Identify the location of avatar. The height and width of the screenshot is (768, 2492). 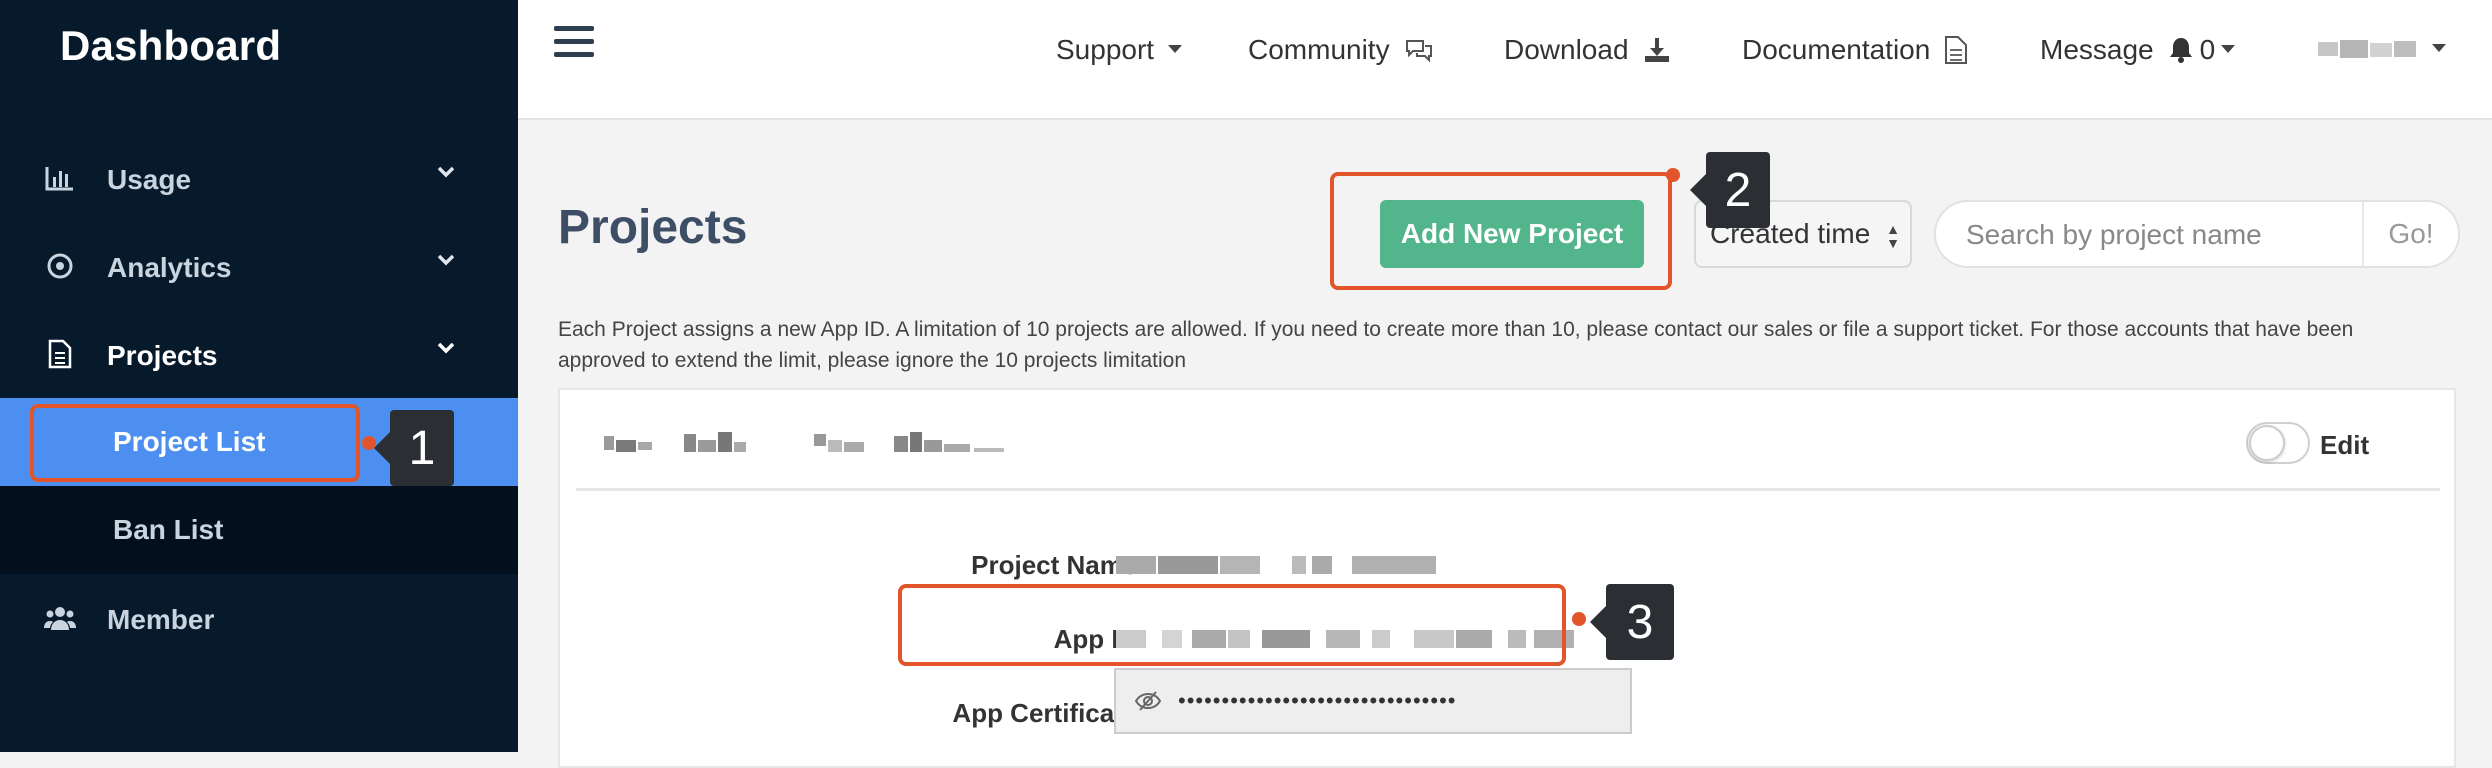
(2368, 49).